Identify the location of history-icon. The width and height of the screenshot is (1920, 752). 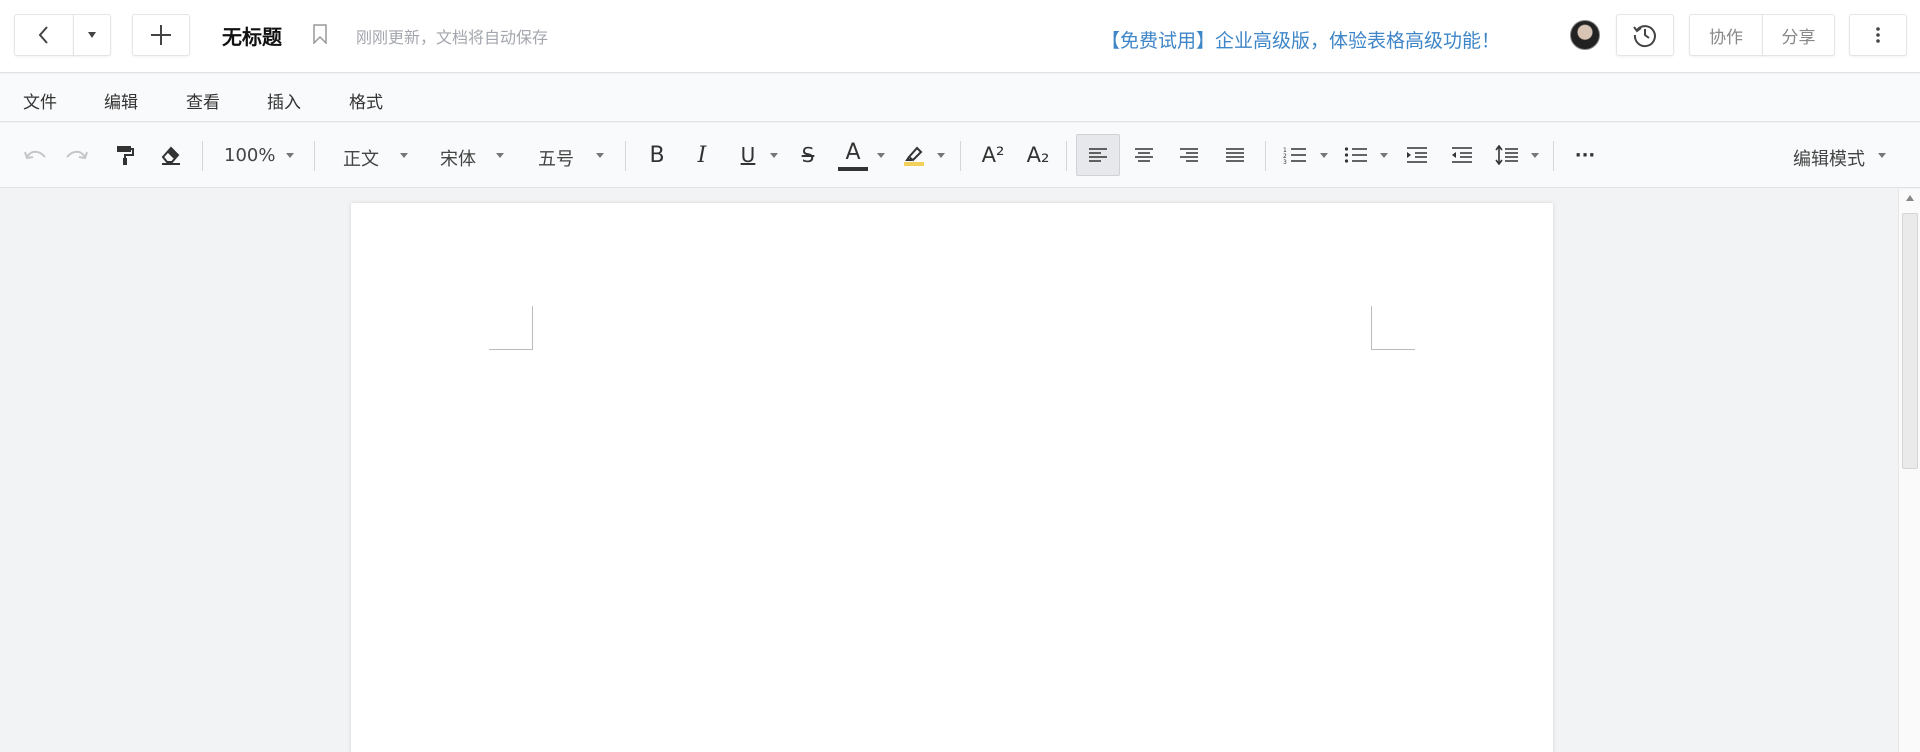
(1644, 36).